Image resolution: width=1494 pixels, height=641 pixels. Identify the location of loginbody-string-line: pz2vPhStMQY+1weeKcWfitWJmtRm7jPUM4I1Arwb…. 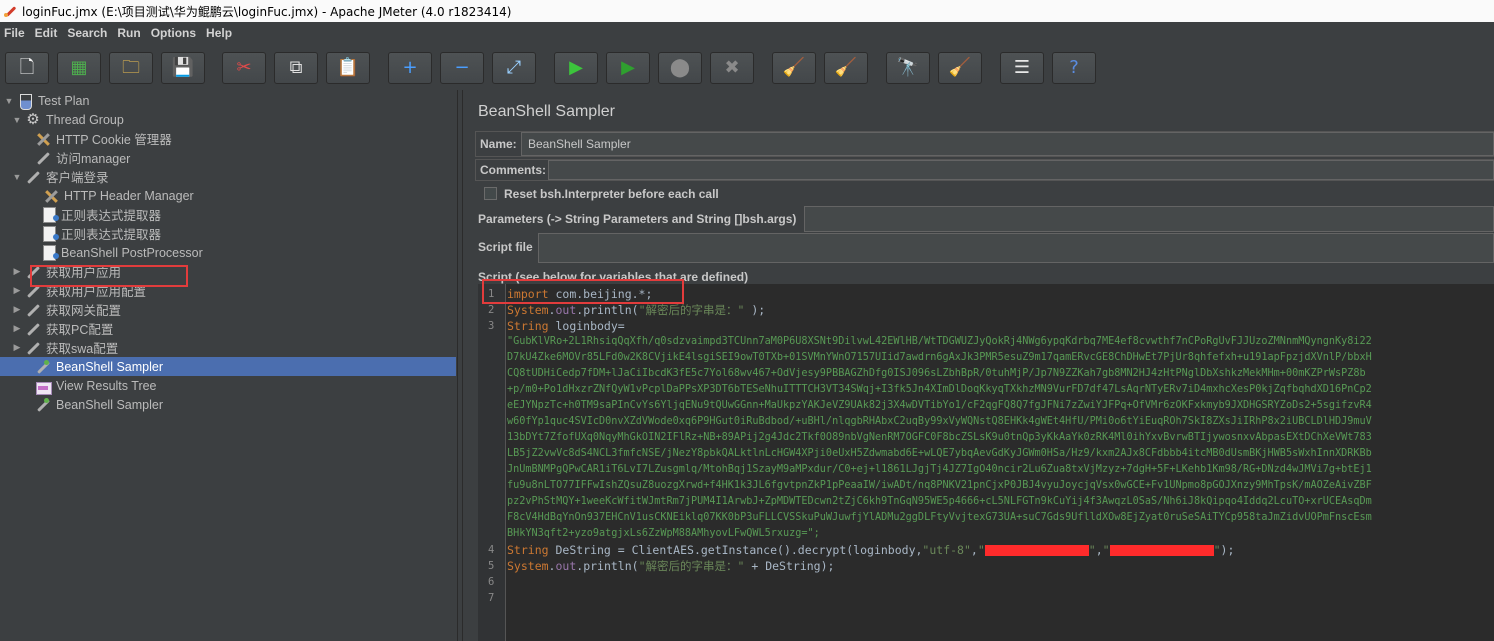
(939, 501).